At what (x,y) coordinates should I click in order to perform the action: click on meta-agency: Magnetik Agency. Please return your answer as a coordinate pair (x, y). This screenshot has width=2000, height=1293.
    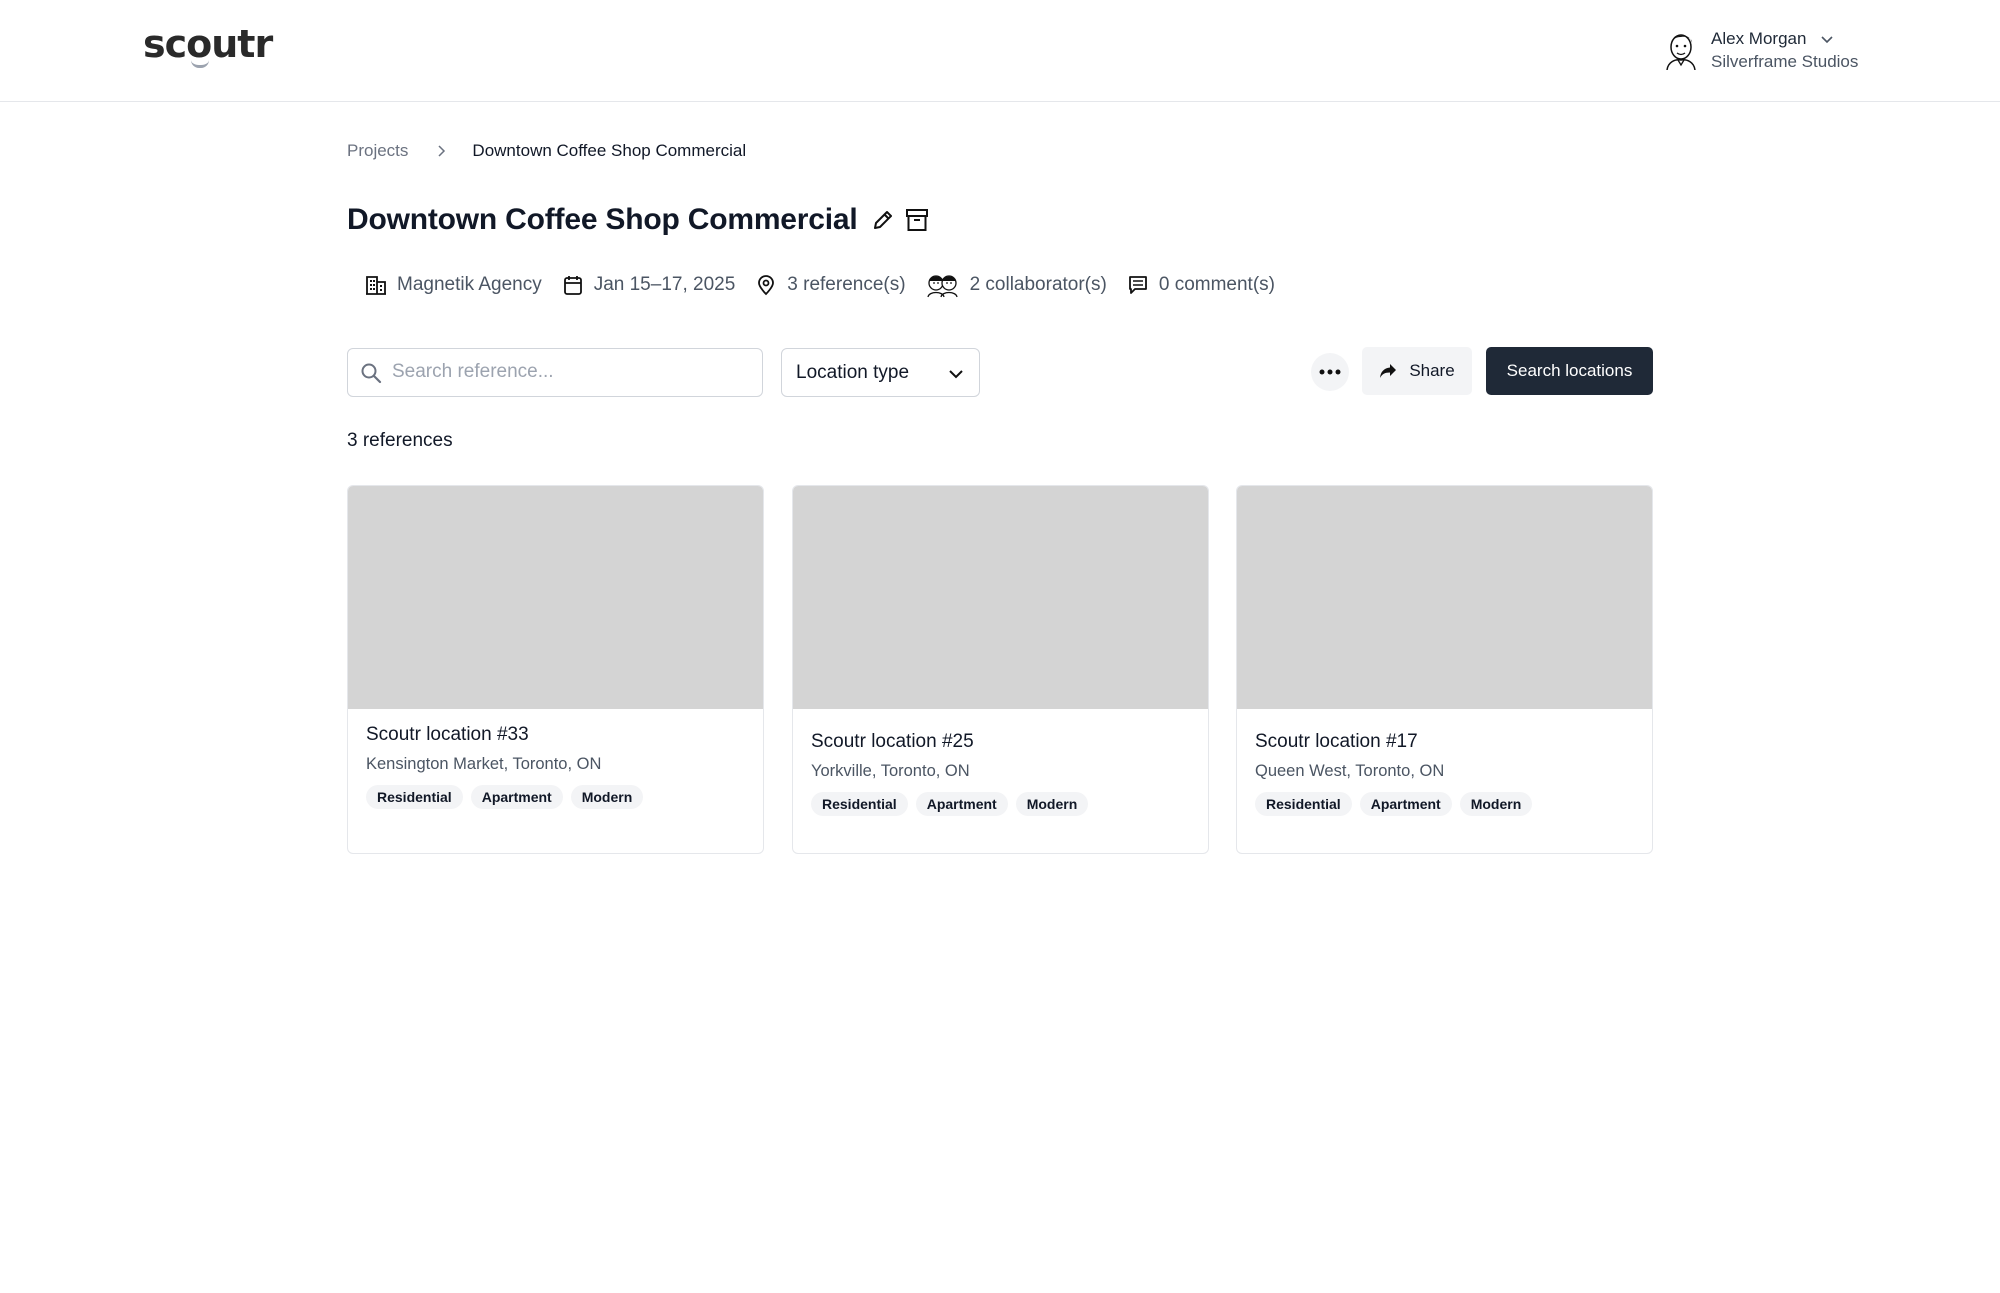
    Looking at the image, I should click on (453, 285).